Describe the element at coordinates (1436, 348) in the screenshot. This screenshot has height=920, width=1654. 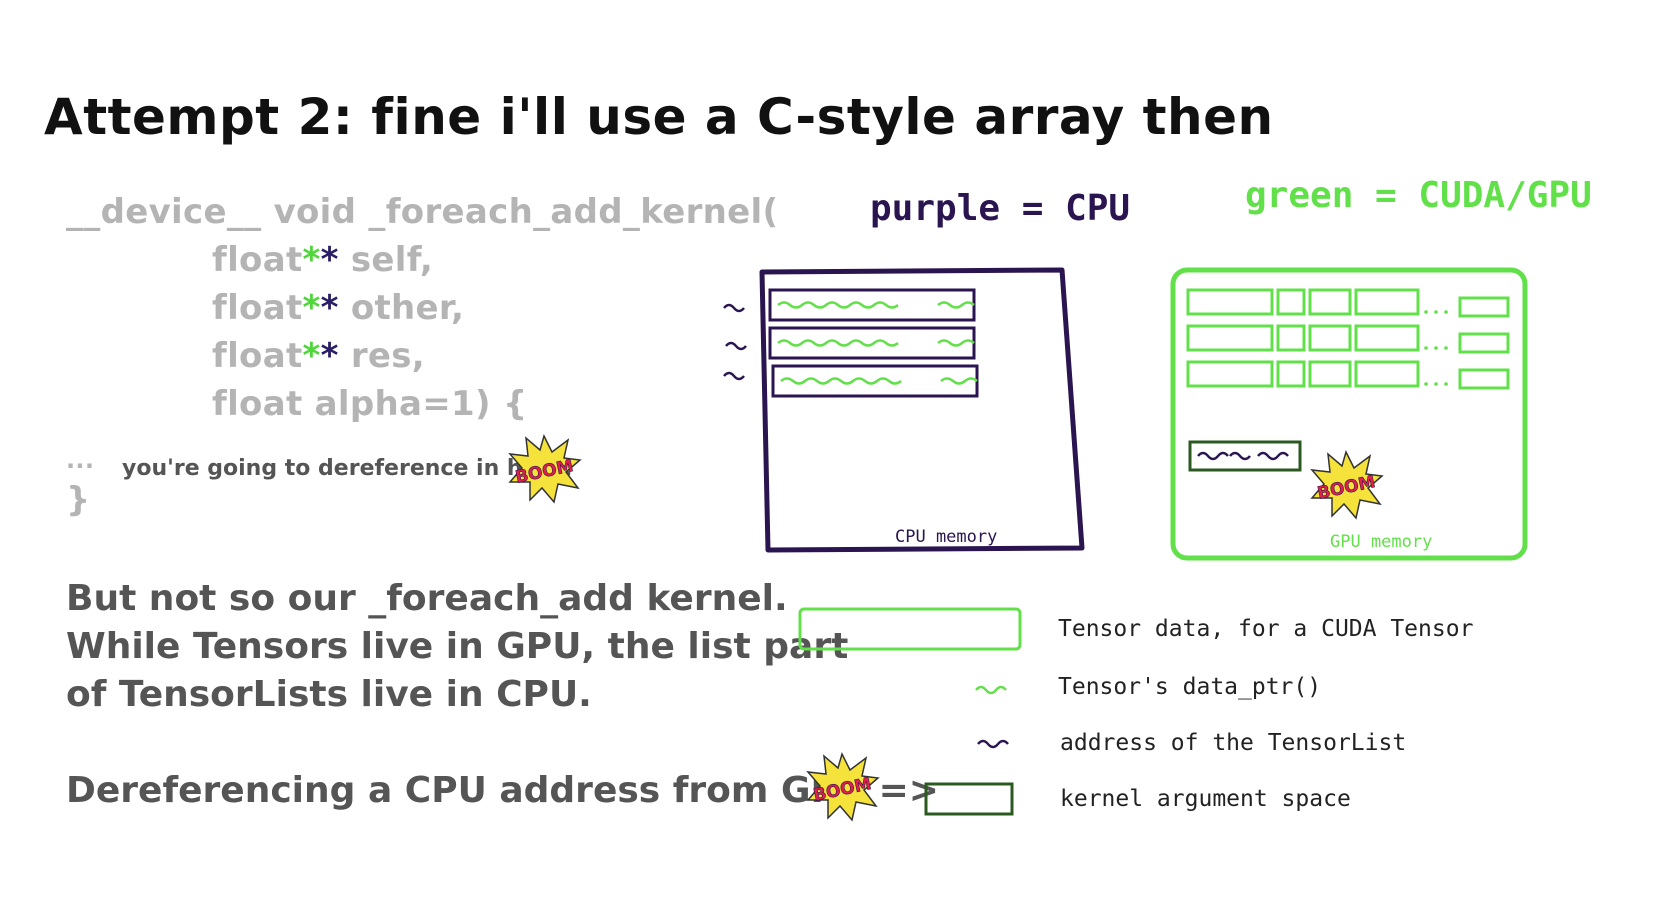
I see `gpu-ellipsis-dots` at that location.